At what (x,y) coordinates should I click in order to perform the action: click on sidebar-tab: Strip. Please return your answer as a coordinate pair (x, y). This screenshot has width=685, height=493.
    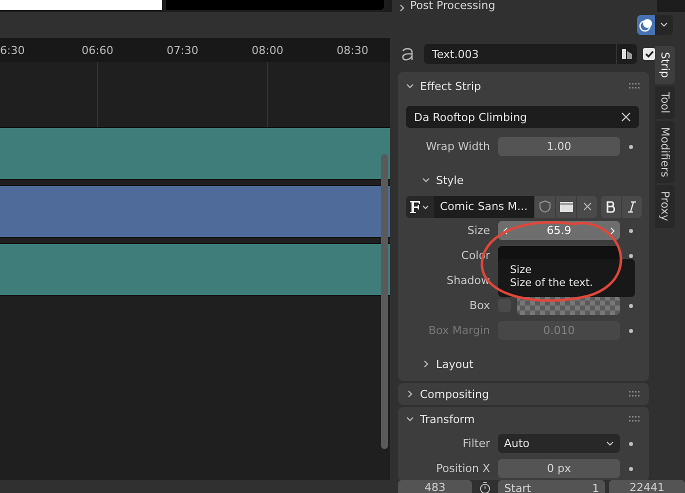
    Looking at the image, I should click on (665, 65).